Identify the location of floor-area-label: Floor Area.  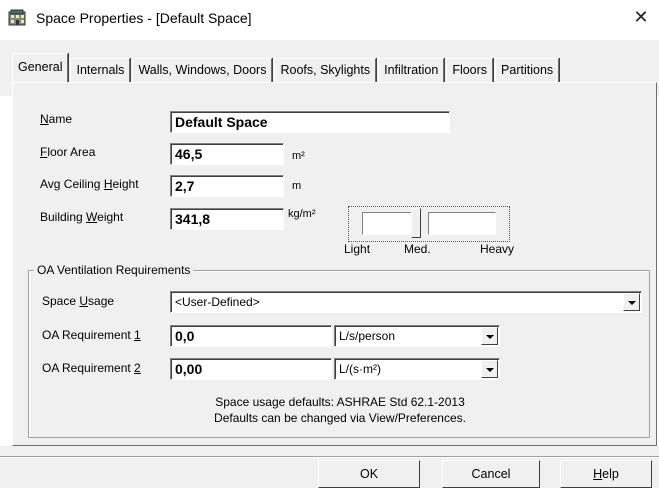
(68, 152).